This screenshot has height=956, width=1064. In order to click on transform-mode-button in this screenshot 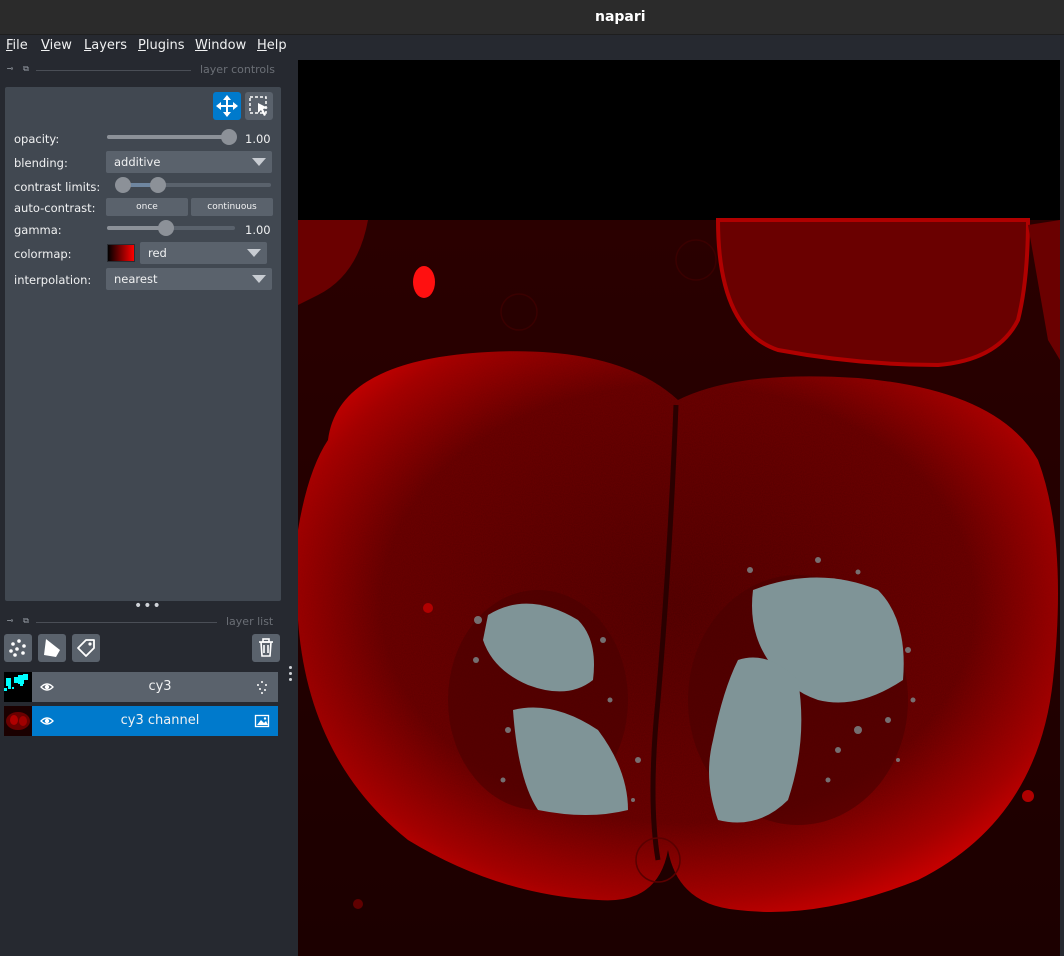, I will do `click(259, 106)`.